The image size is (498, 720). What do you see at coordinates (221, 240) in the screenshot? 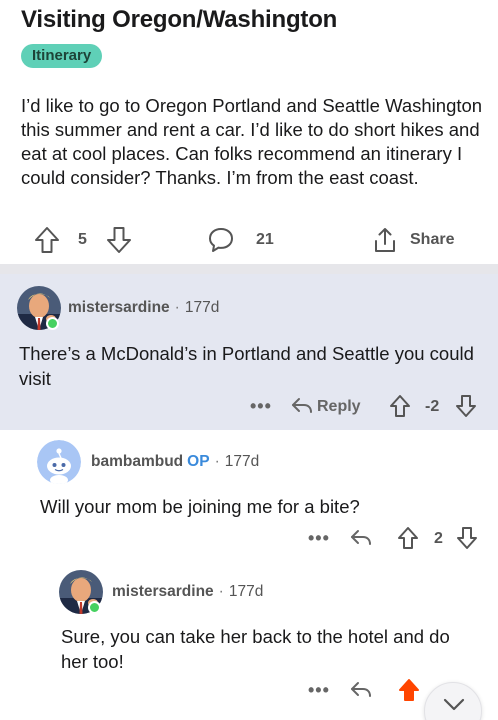
I see `speech-bubble-icon` at bounding box center [221, 240].